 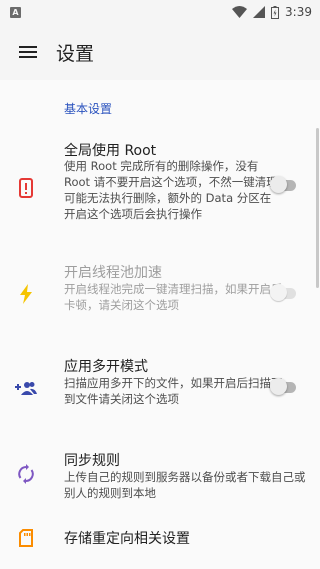 What do you see at coordinates (160, 52) in the screenshot?
I see `toolbar: 设置` at bounding box center [160, 52].